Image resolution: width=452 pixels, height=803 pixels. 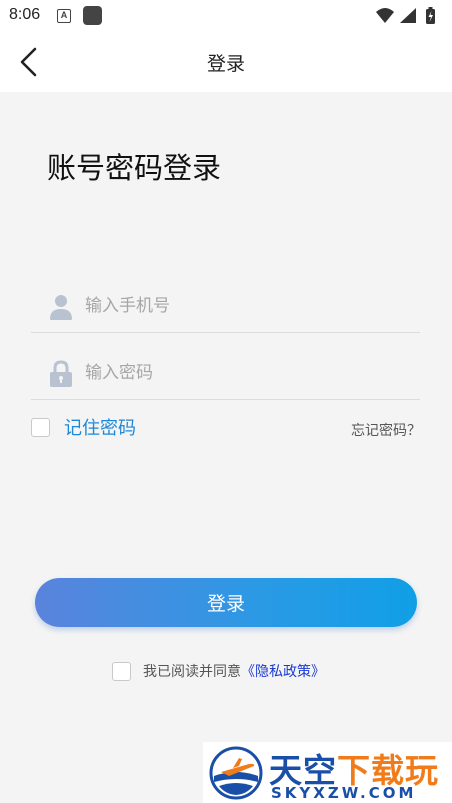 I want to click on status-icons, so click(x=409, y=18).